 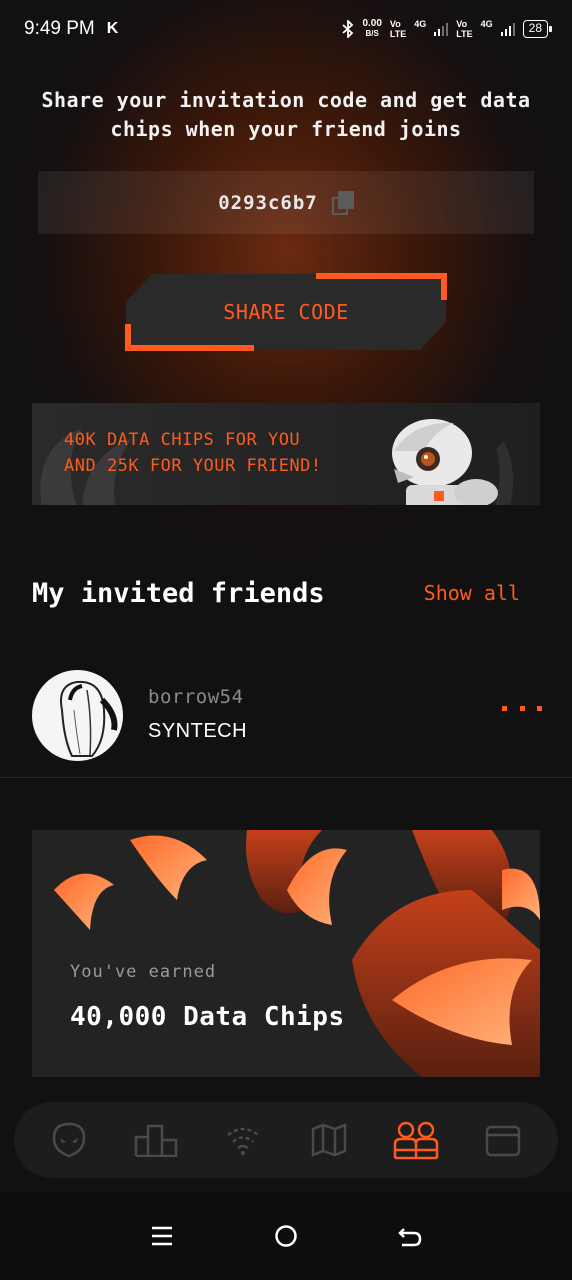 What do you see at coordinates (178, 593) in the screenshot?
I see `invited-friends-title: My invited friends` at bounding box center [178, 593].